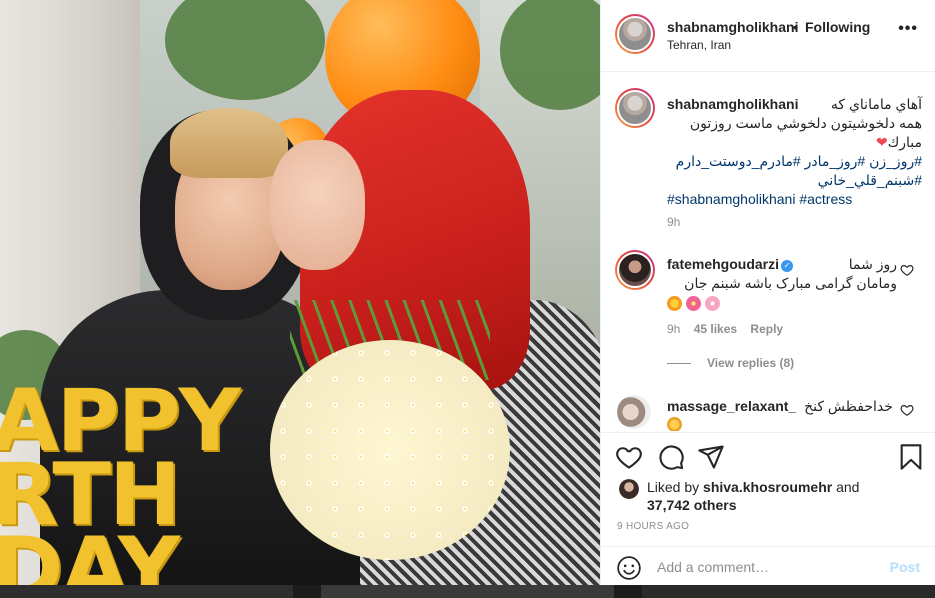 The height and width of the screenshot is (598, 935). What do you see at coordinates (673, 222) in the screenshot?
I see `caption-timestamp: 9h` at bounding box center [673, 222].